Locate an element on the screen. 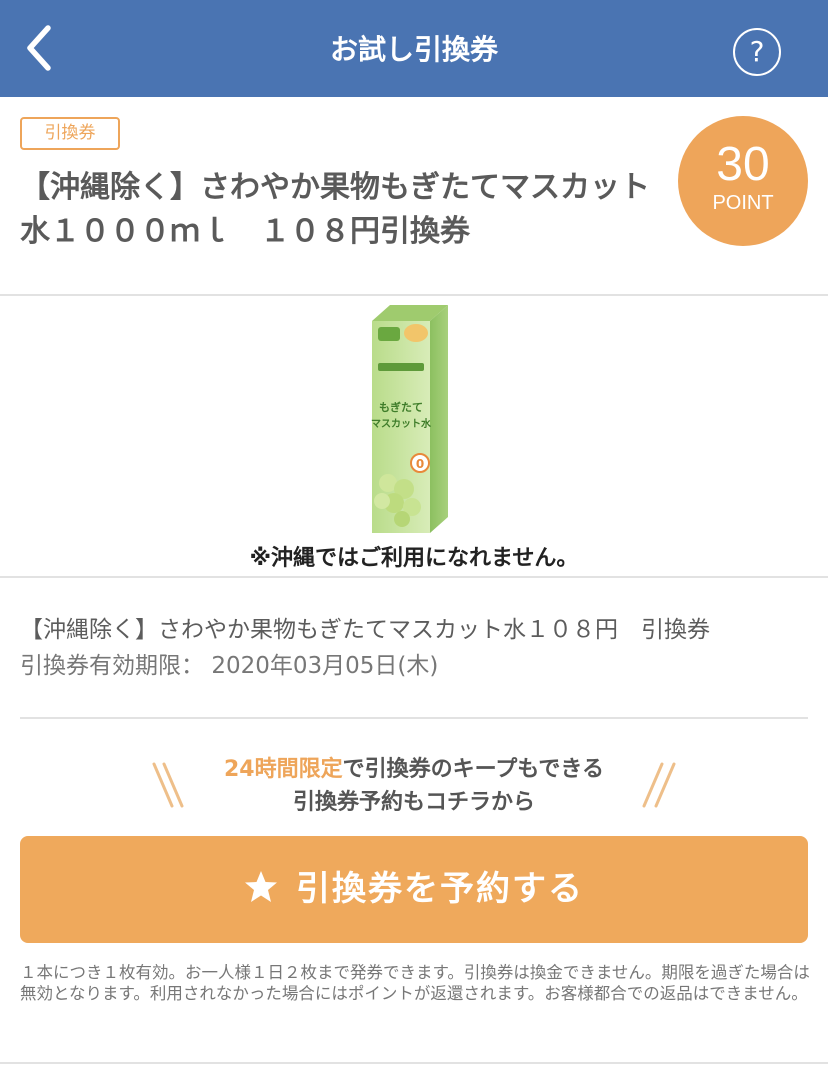  coupon-expiry: 引換券有効期限： 2020年03月05日(木) is located at coordinates (229, 666).